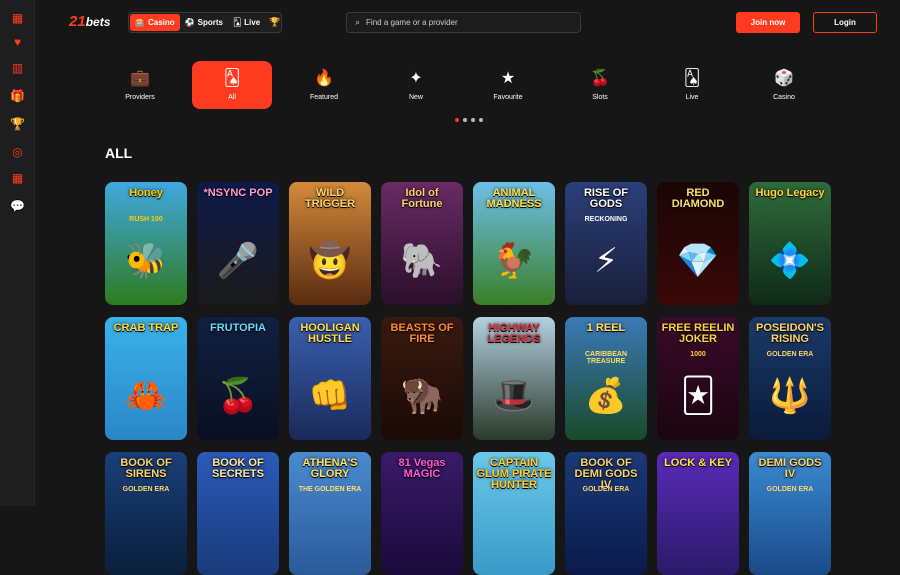  What do you see at coordinates (232, 97) in the screenshot?
I see `category-label: All` at bounding box center [232, 97].